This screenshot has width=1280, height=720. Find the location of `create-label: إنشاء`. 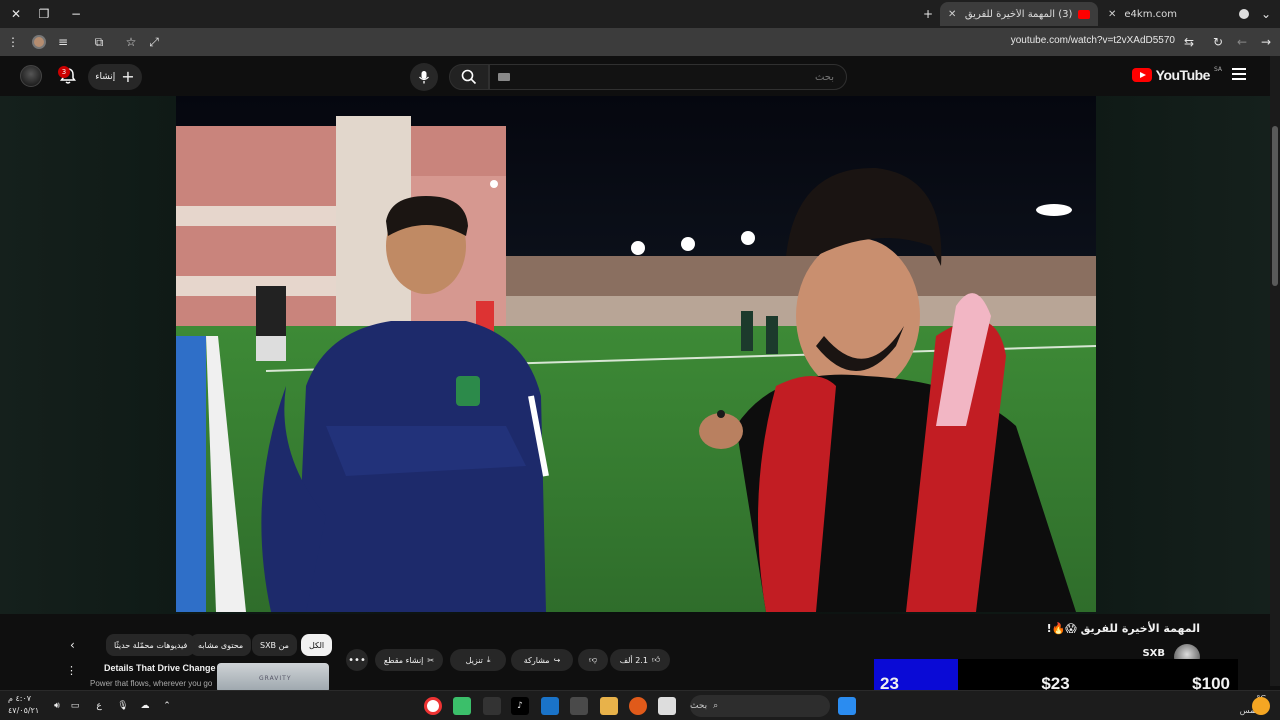

create-label: إنشاء is located at coordinates (105, 77).